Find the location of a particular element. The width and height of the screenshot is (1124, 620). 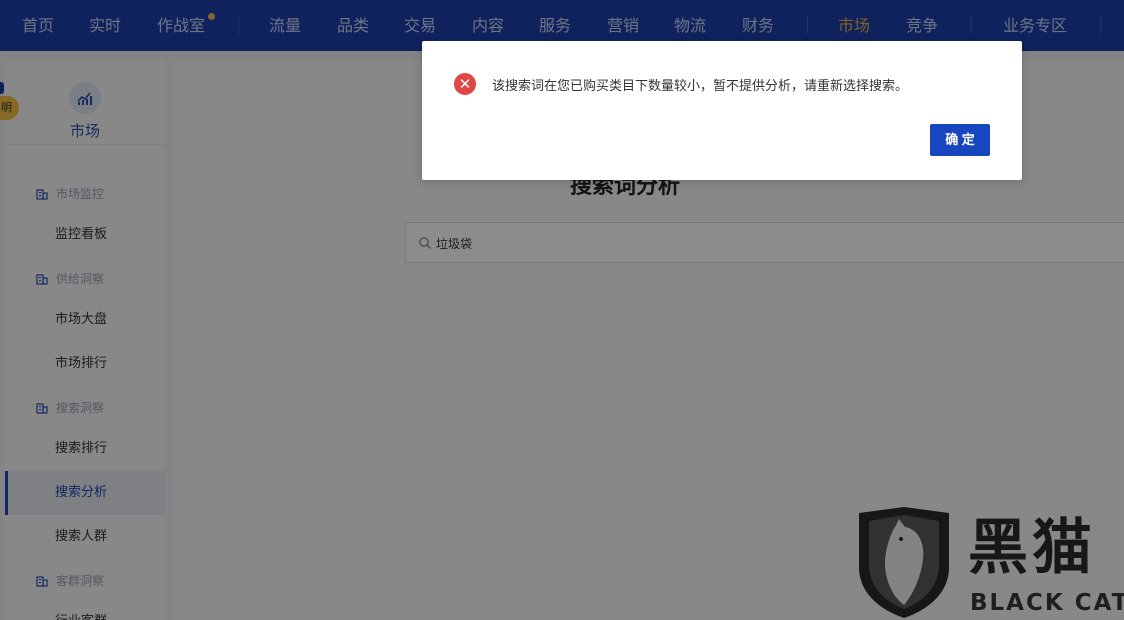

error-icon: ✕ is located at coordinates (465, 84).